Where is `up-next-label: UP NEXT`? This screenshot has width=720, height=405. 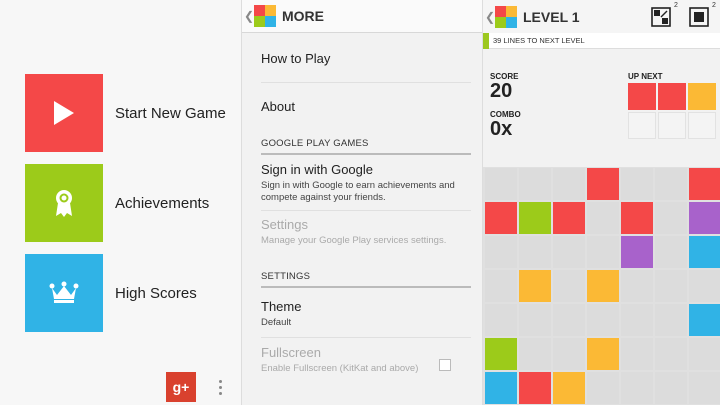 up-next-label: UP NEXT is located at coordinates (645, 76).